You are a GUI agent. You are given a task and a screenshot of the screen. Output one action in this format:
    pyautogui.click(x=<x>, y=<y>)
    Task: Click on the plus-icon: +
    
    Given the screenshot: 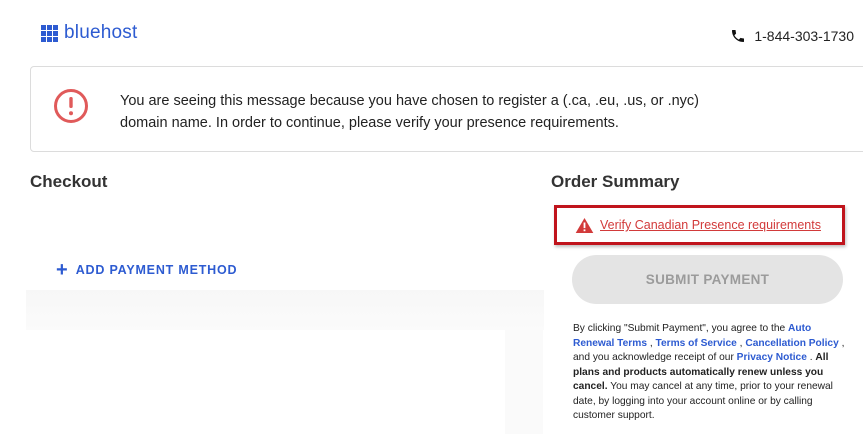 What is the action you would take?
    pyautogui.click(x=62, y=270)
    